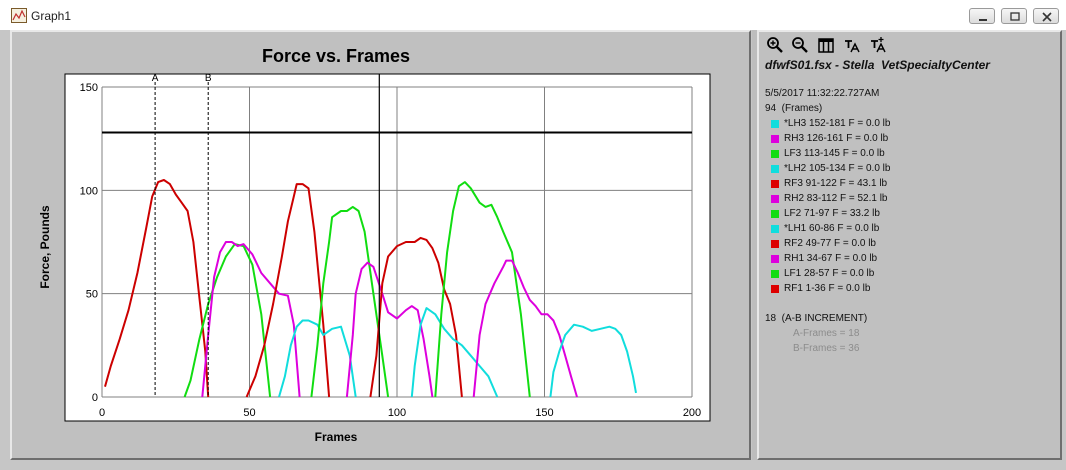 This screenshot has height=470, width=1066. Describe the element at coordinates (45, 247) in the screenshot. I see `y-axis-label: Force, Pounds` at that location.